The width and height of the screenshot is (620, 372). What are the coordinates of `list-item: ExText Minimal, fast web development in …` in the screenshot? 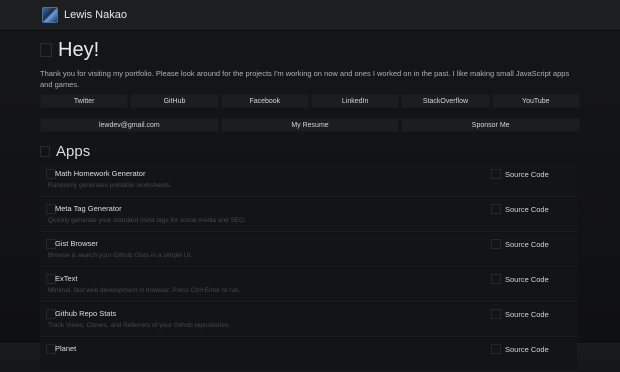 It's located at (308, 285).